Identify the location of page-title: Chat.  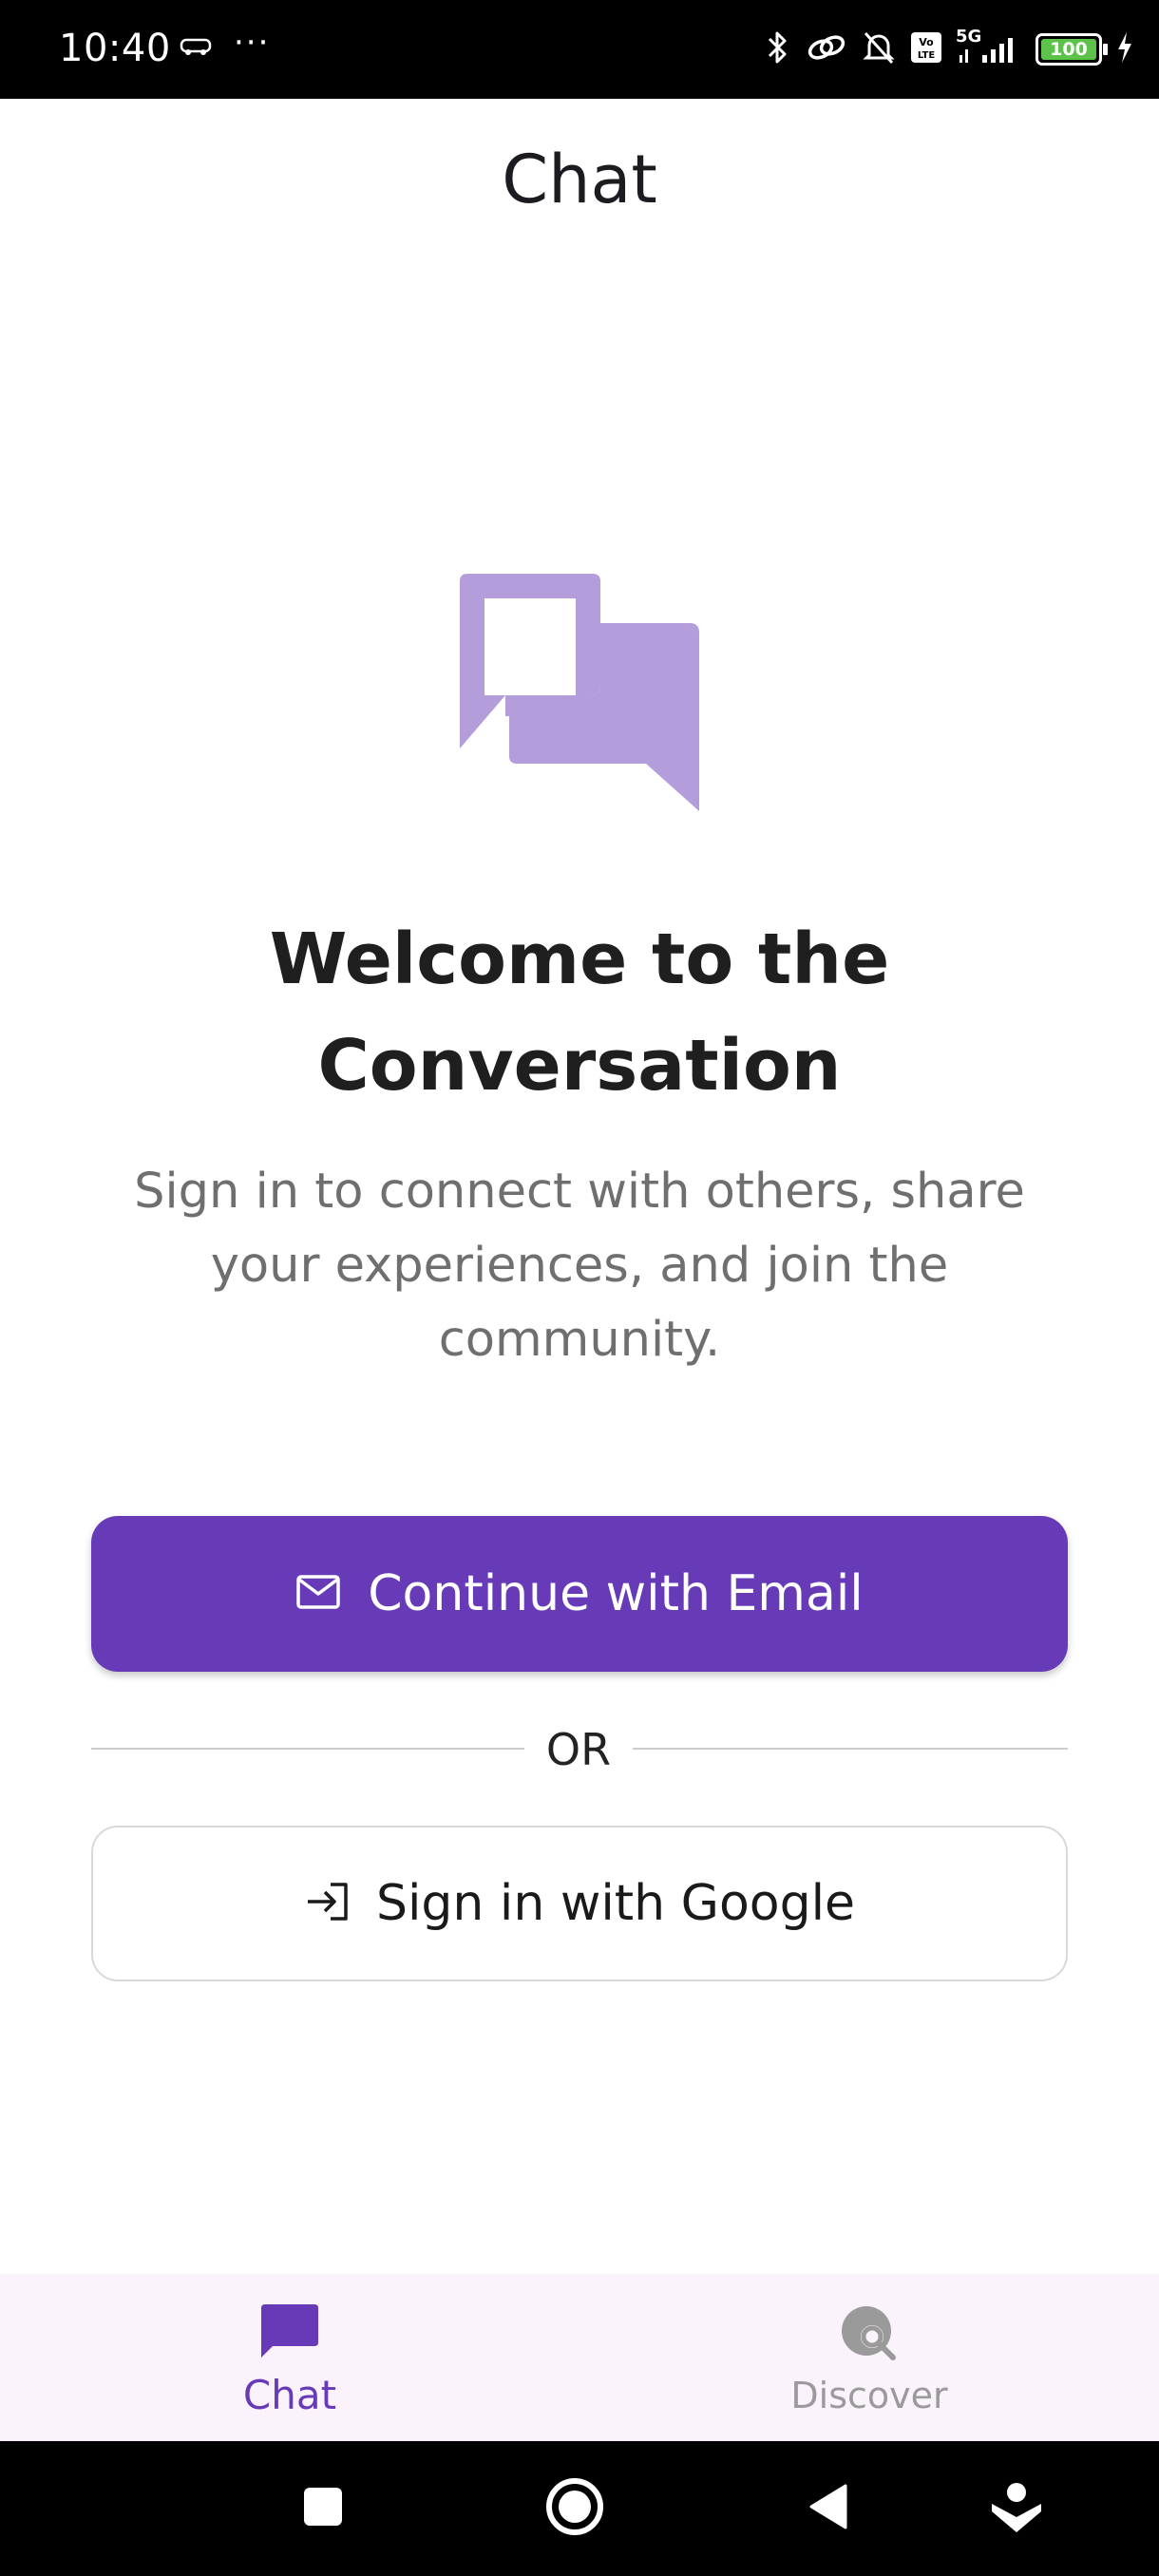
(579, 179).